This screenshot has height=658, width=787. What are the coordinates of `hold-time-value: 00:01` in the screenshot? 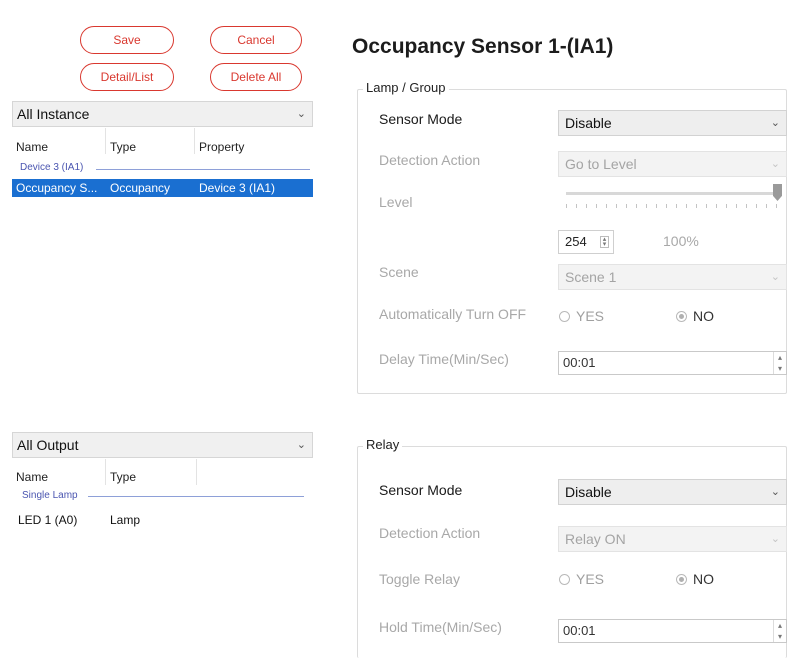 It's located at (579, 630).